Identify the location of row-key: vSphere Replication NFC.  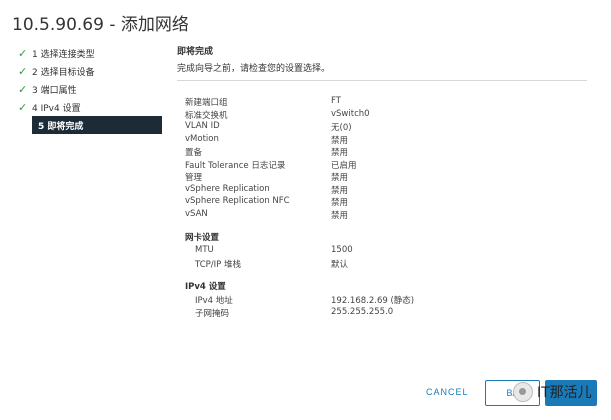
(237, 201).